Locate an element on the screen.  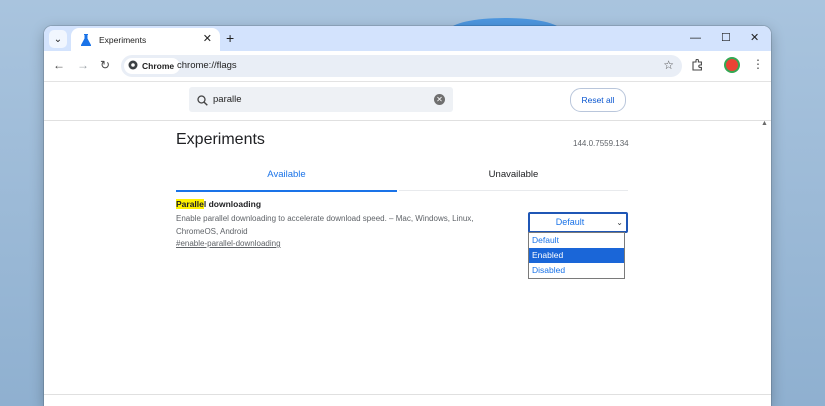
flag-name-match-highlight: Paralle is located at coordinates (190, 204).